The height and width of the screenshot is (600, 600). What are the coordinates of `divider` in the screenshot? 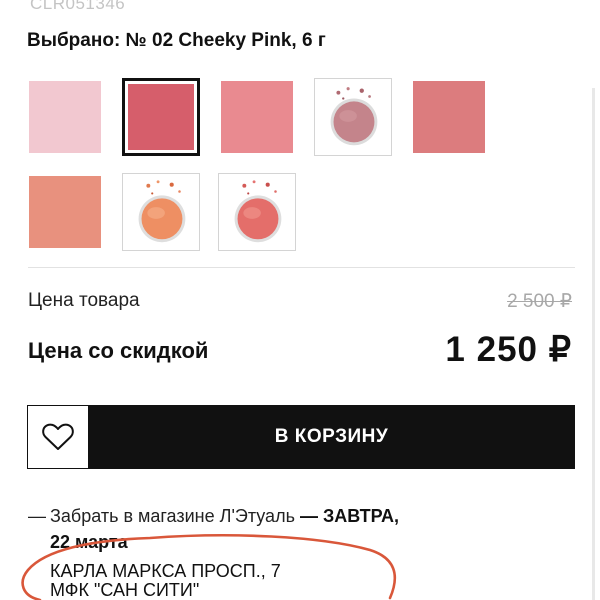 It's located at (301, 267).